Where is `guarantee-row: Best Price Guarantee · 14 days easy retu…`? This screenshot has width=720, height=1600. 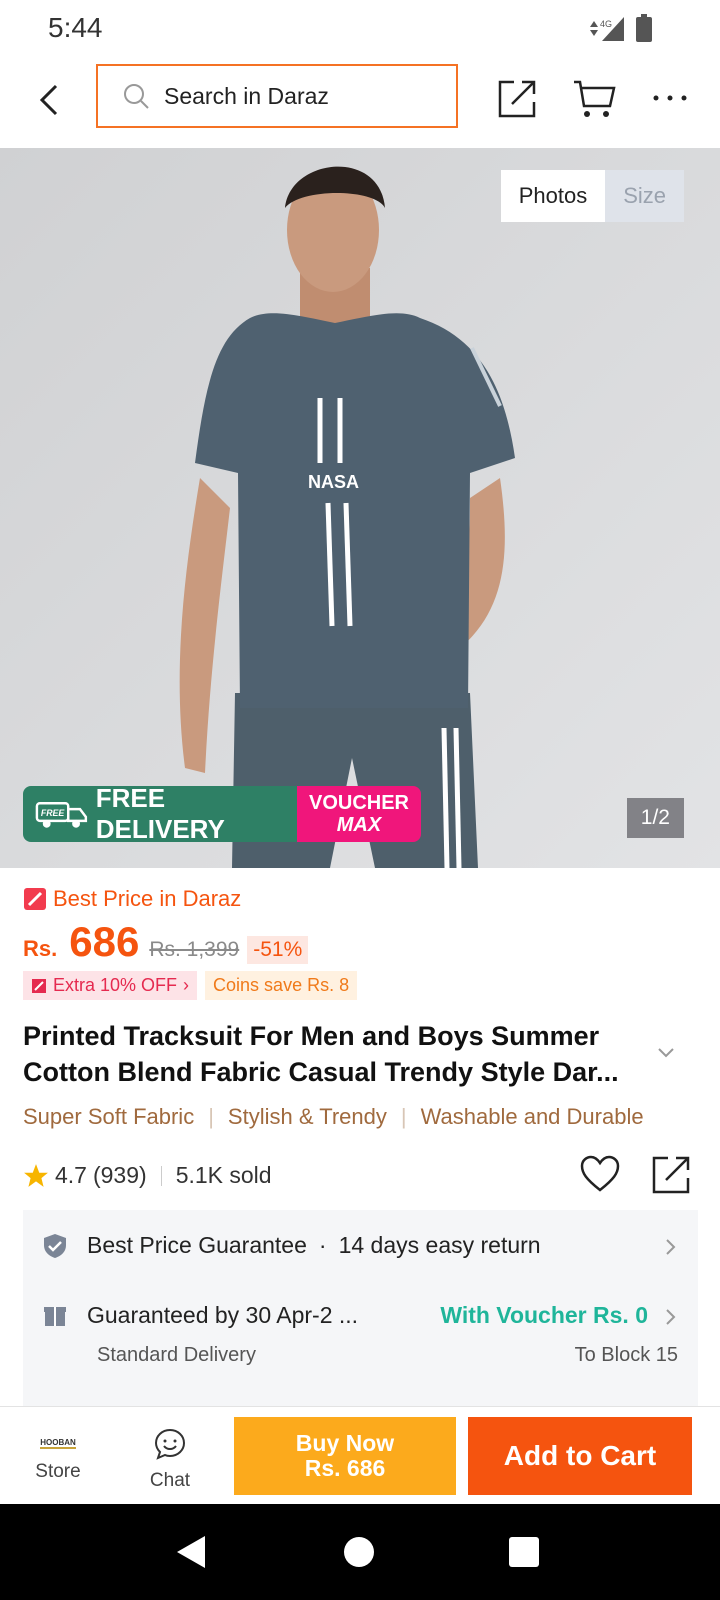
guarantee-row: Best Price Guarantee · 14 days easy retu… is located at coordinates (292, 1245).